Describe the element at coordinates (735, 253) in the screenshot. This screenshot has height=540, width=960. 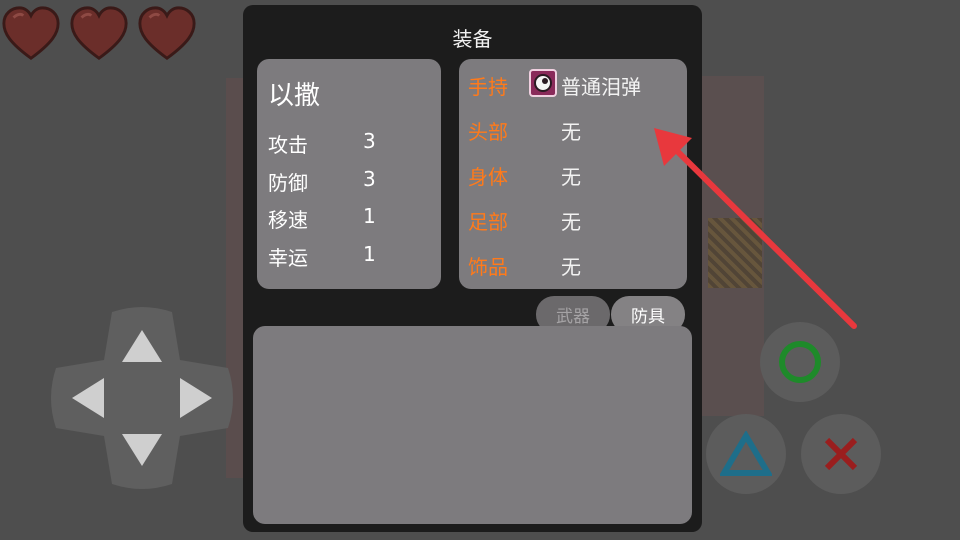
I see `scene-decoration` at that location.